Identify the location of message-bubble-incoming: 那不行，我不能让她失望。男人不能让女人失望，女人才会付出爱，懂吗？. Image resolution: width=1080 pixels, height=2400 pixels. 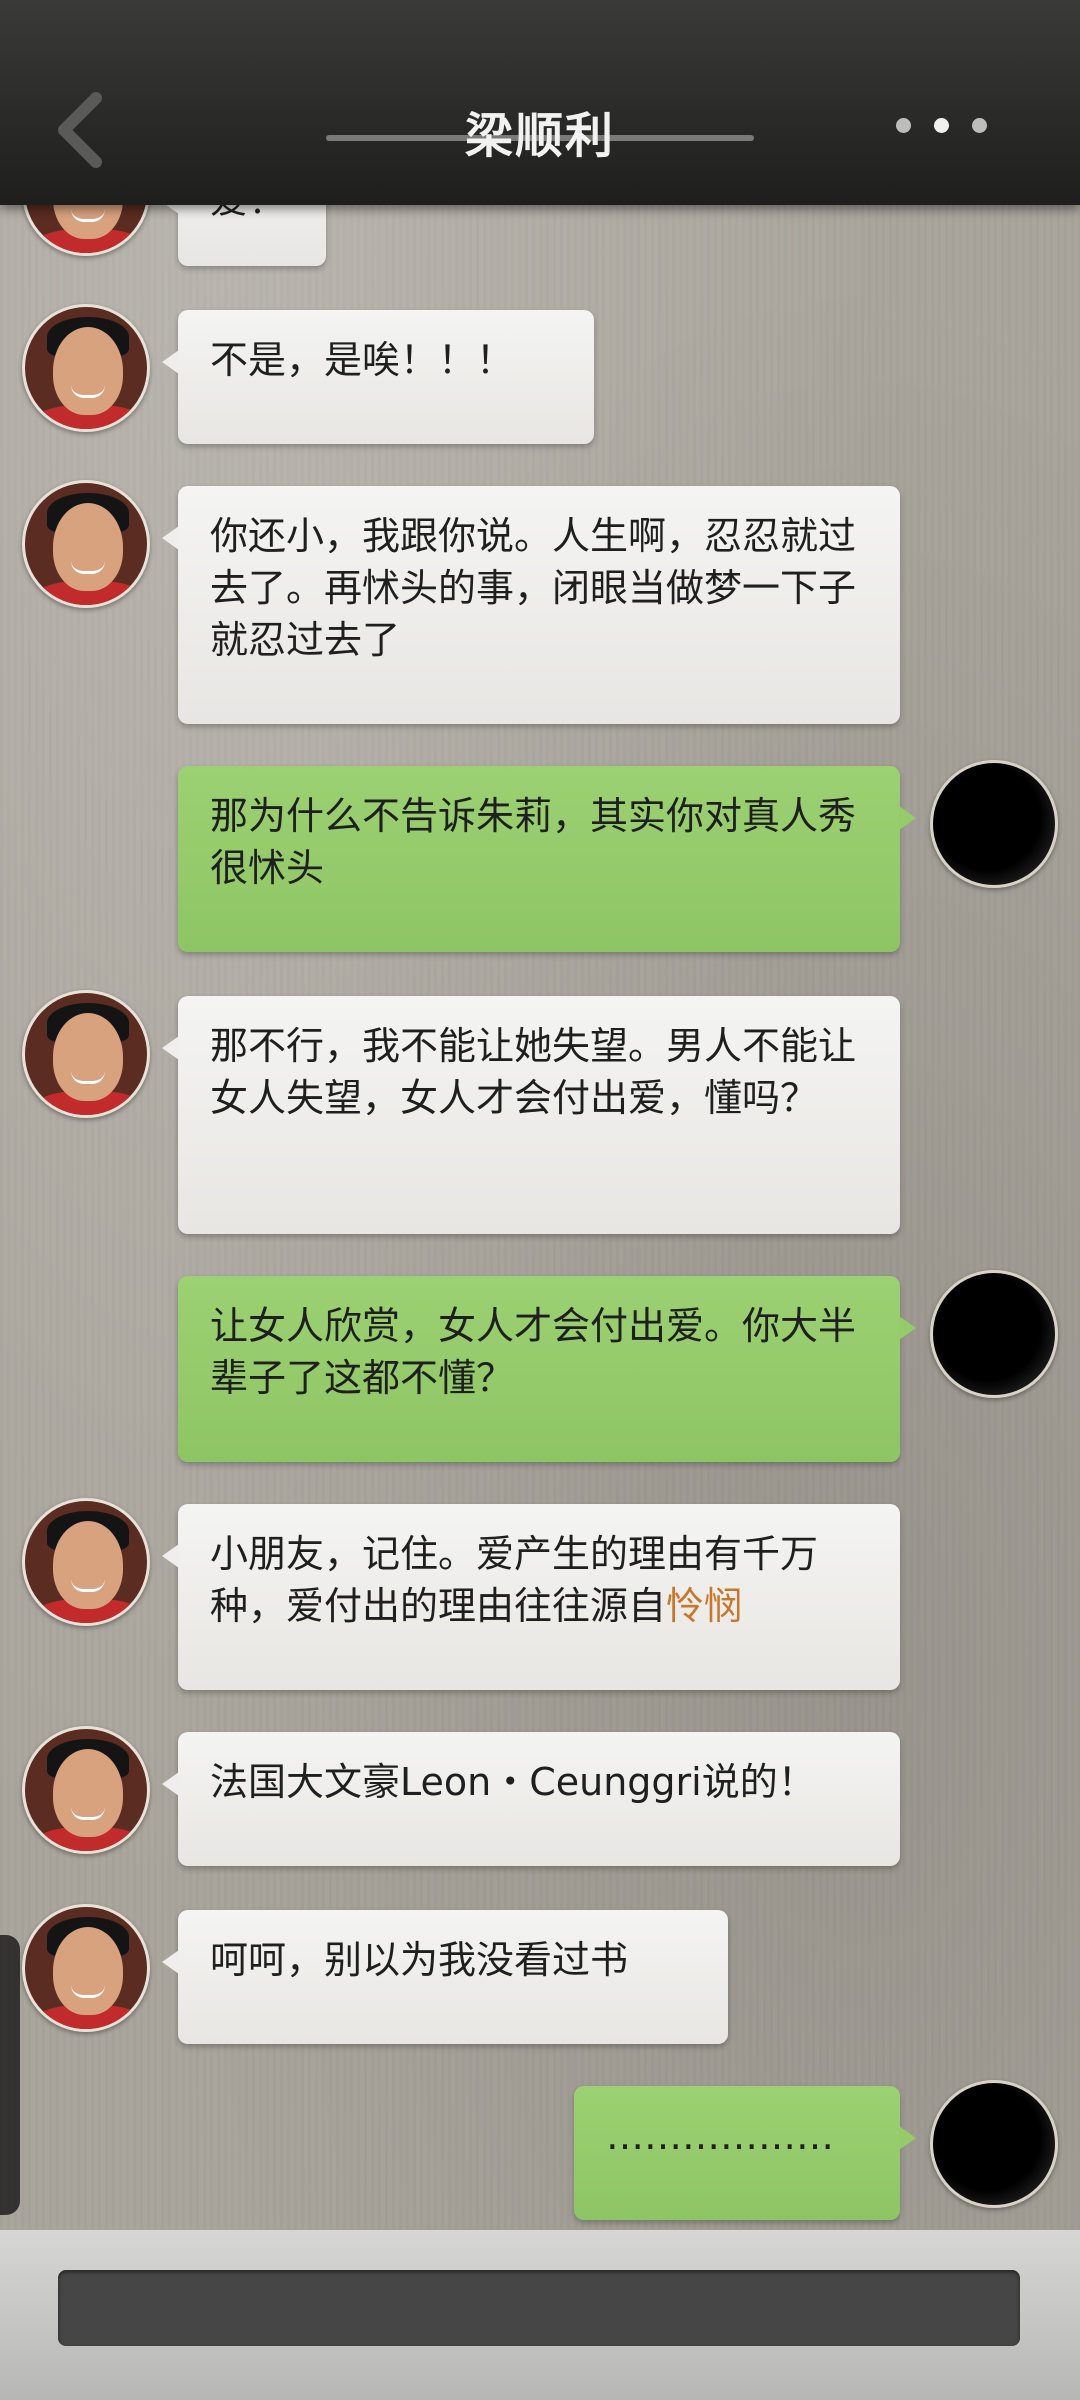
(531, 1115).